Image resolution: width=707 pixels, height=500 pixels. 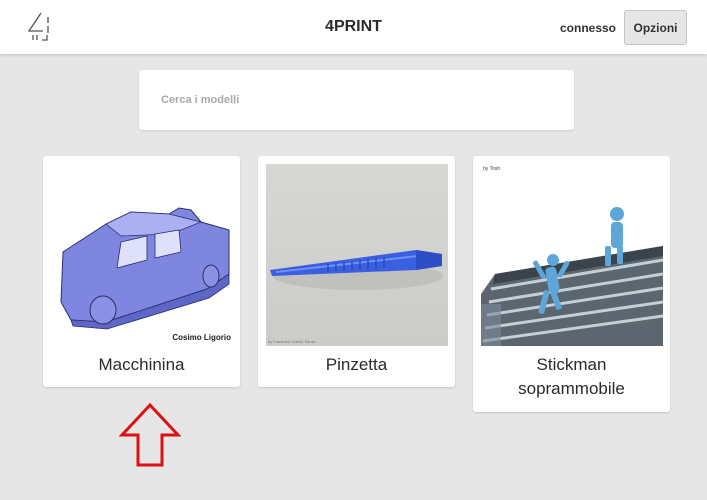 I want to click on stickman-figures-photo-icon, so click(x=572, y=255).